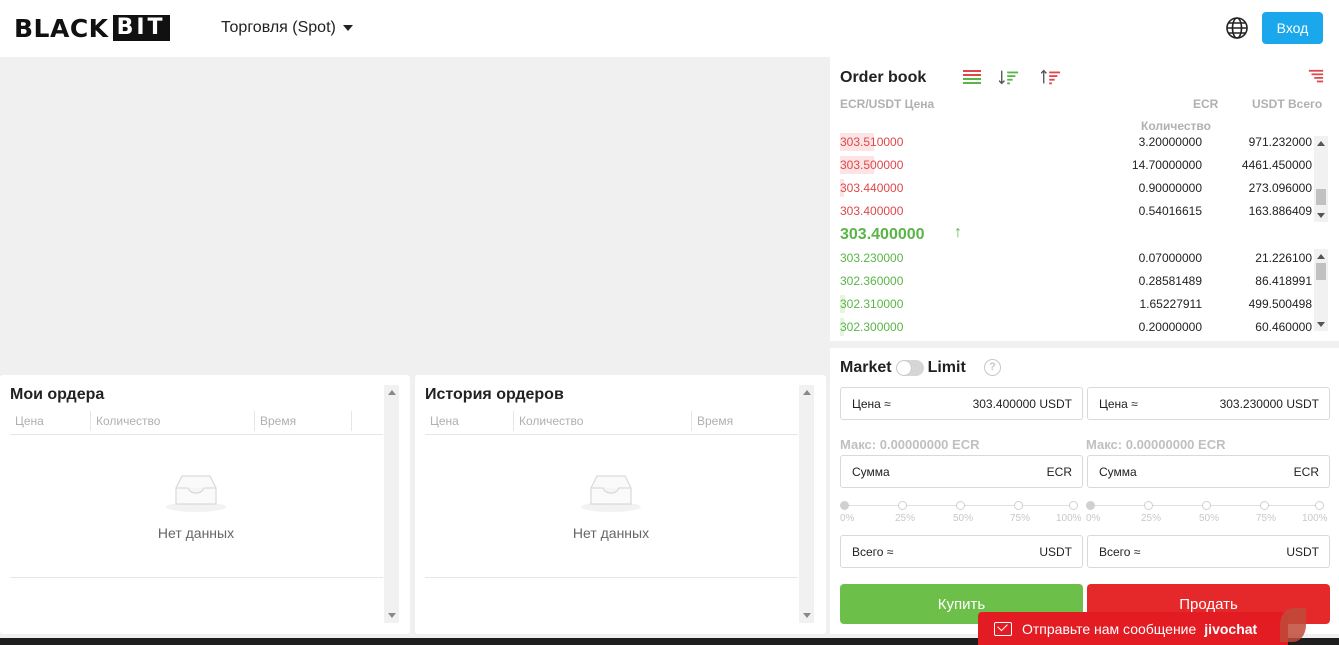 The image size is (1339, 645). I want to click on buy-total-field: Всего ≈ USDT, so click(961, 551).